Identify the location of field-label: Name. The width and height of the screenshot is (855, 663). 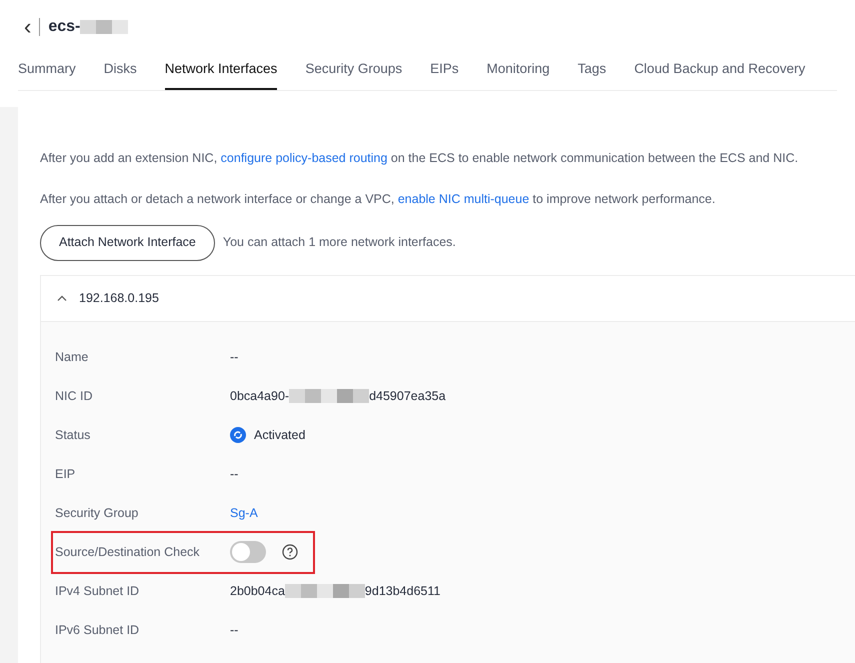
(72, 357).